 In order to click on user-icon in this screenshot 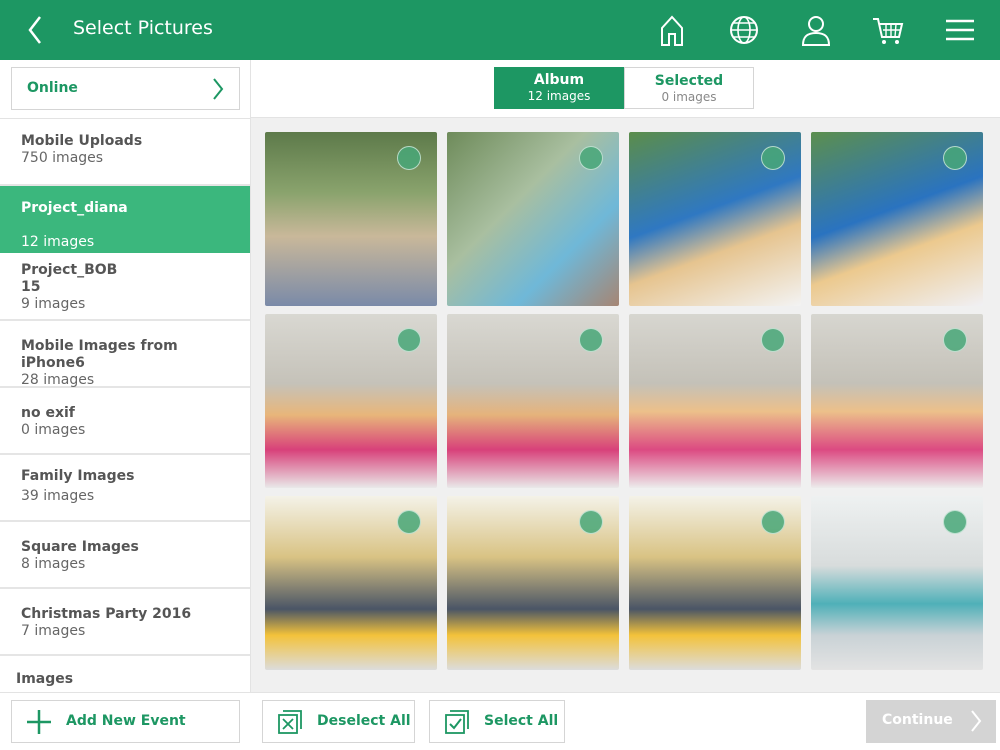, I will do `click(816, 30)`.